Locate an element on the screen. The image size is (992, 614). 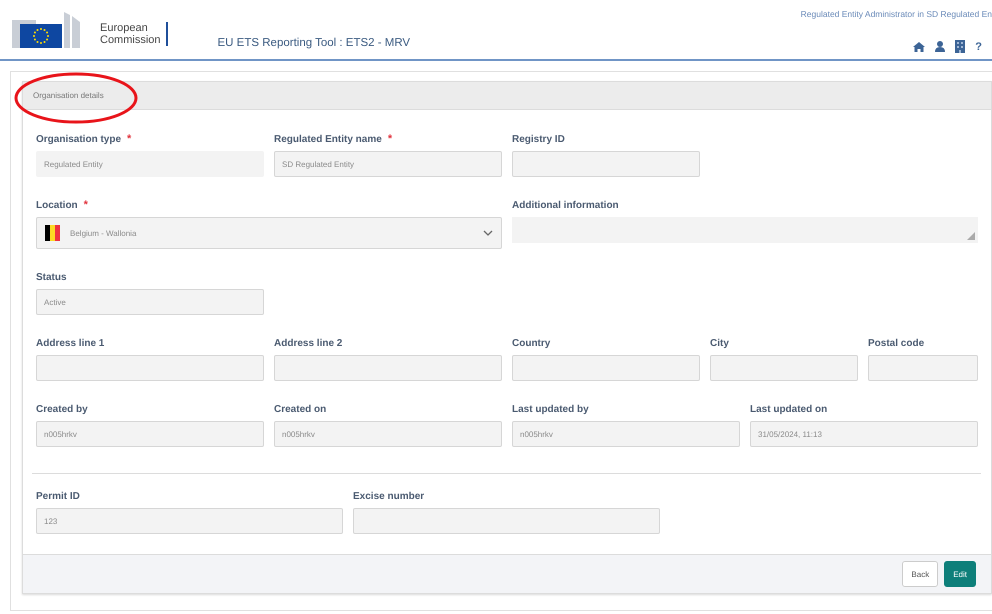
text-area is located at coordinates (745, 230).